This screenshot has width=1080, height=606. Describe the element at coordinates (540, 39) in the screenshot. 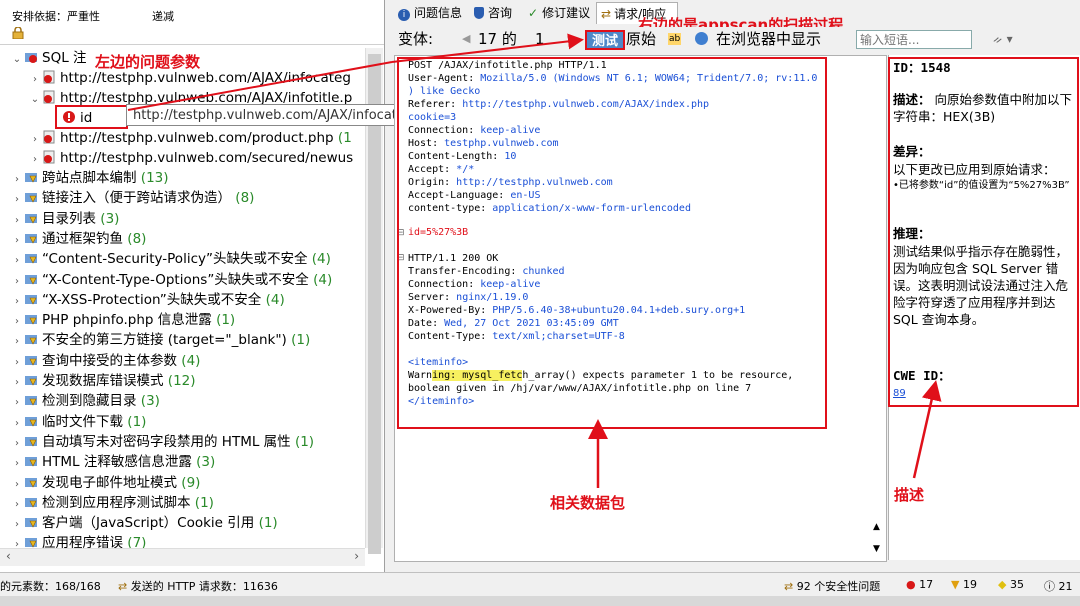

I see `variant-index: 1` at that location.